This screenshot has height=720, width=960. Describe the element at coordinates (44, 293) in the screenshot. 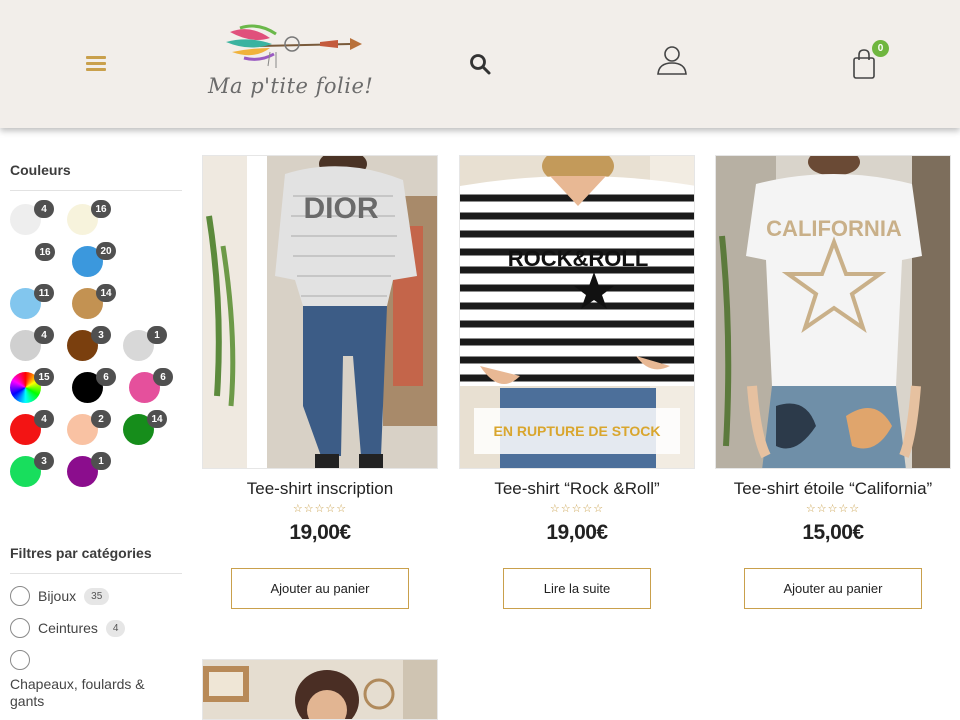

I see `swatch-count: 11` at that location.